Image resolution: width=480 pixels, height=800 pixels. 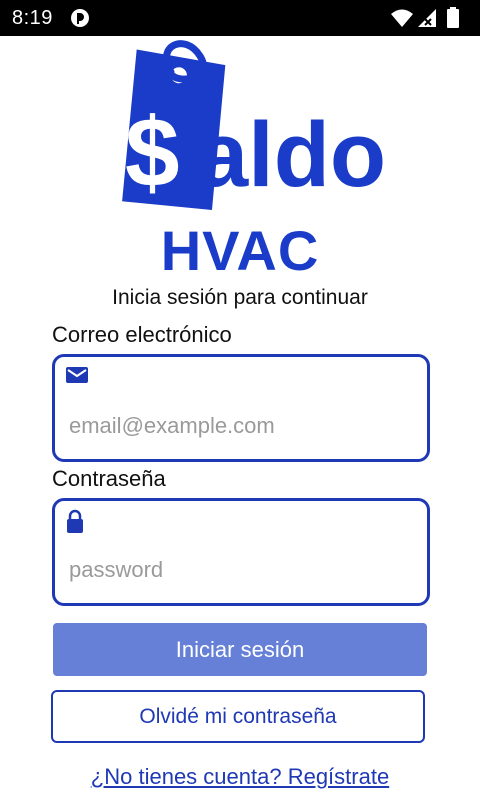 I want to click on svg-text: aldo, so click(x=291, y=155).